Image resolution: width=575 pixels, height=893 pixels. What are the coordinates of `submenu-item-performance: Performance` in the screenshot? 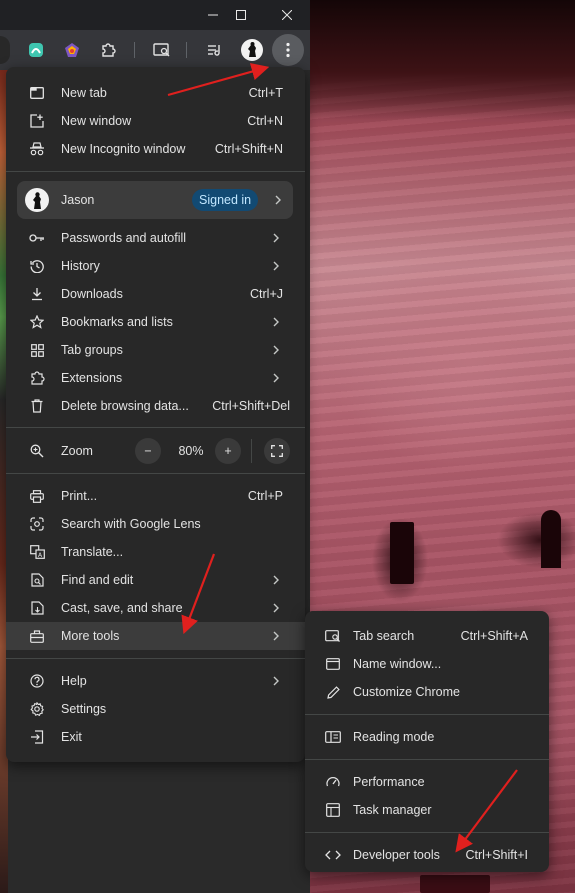 It's located at (427, 782).